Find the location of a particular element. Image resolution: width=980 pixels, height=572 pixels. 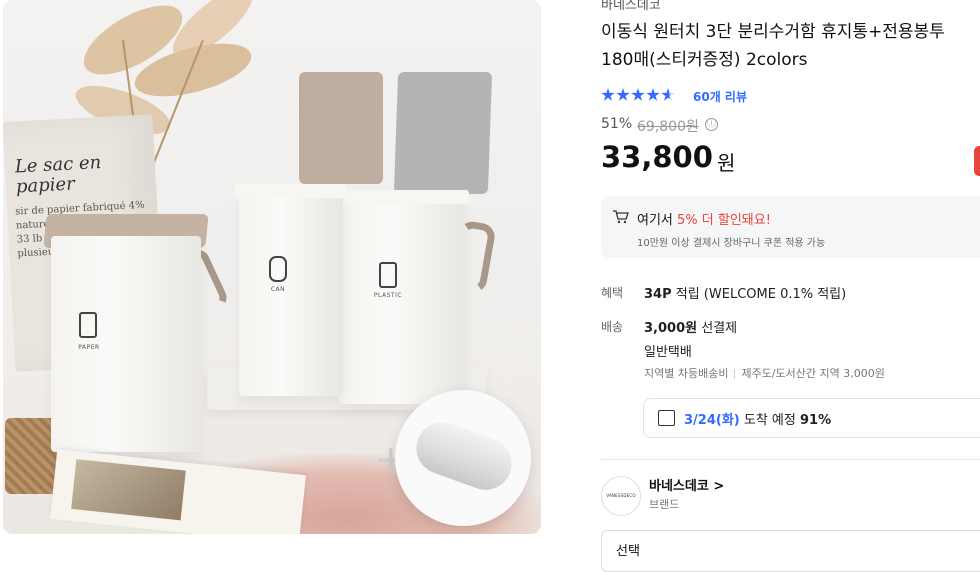

original-price: 69,800원 is located at coordinates (668, 127).